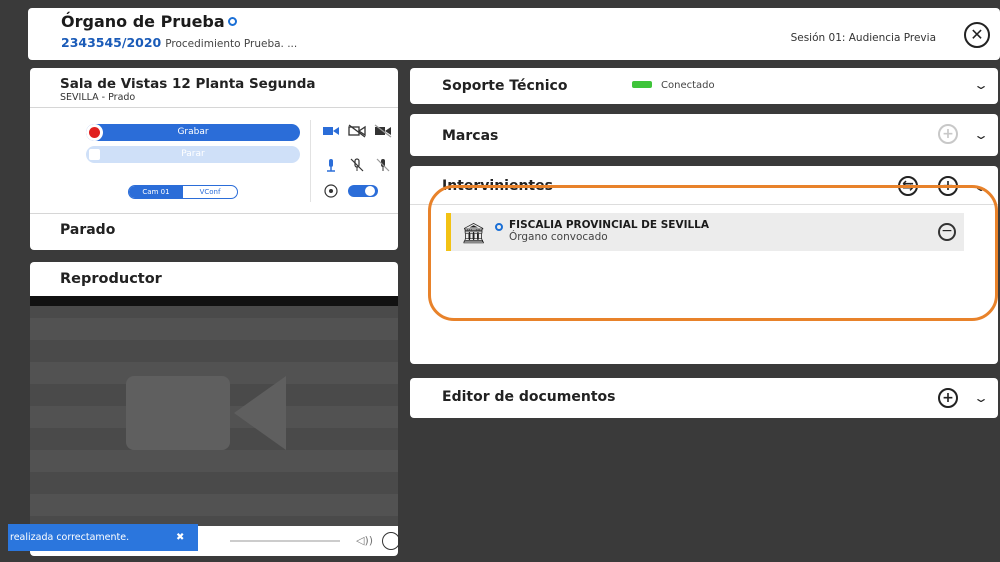  What do you see at coordinates (363, 191) in the screenshot?
I see `stream-toggle-switch` at bounding box center [363, 191].